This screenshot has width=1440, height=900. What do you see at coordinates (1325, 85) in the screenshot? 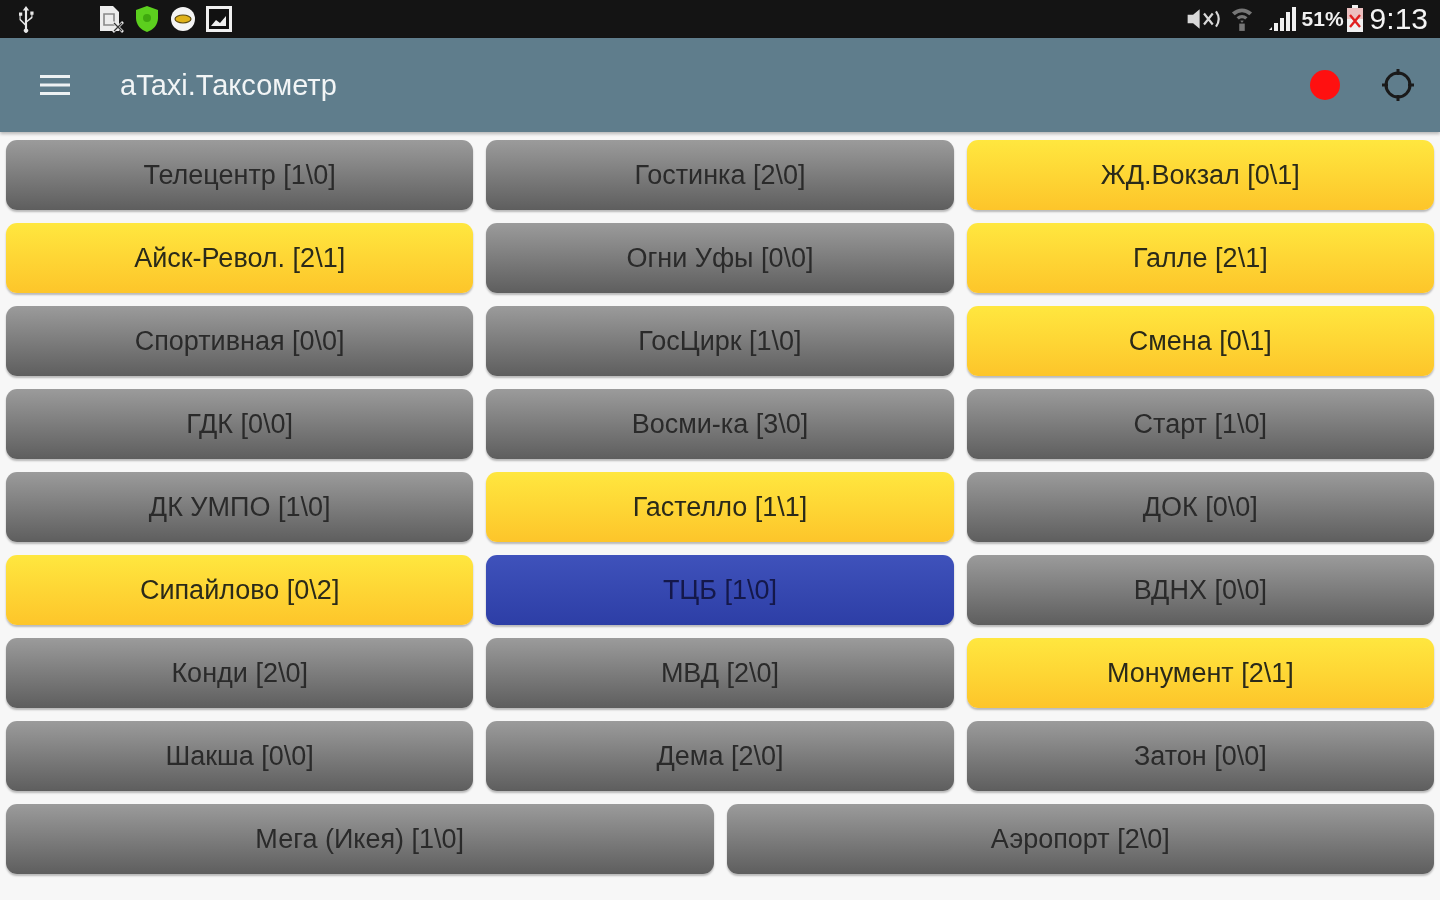
I see `status-dot-icon` at bounding box center [1325, 85].